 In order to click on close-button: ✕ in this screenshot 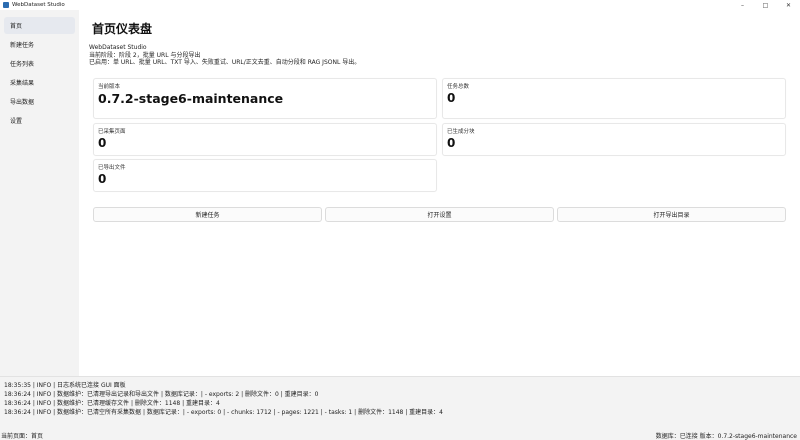, I will do `click(788, 5)`.